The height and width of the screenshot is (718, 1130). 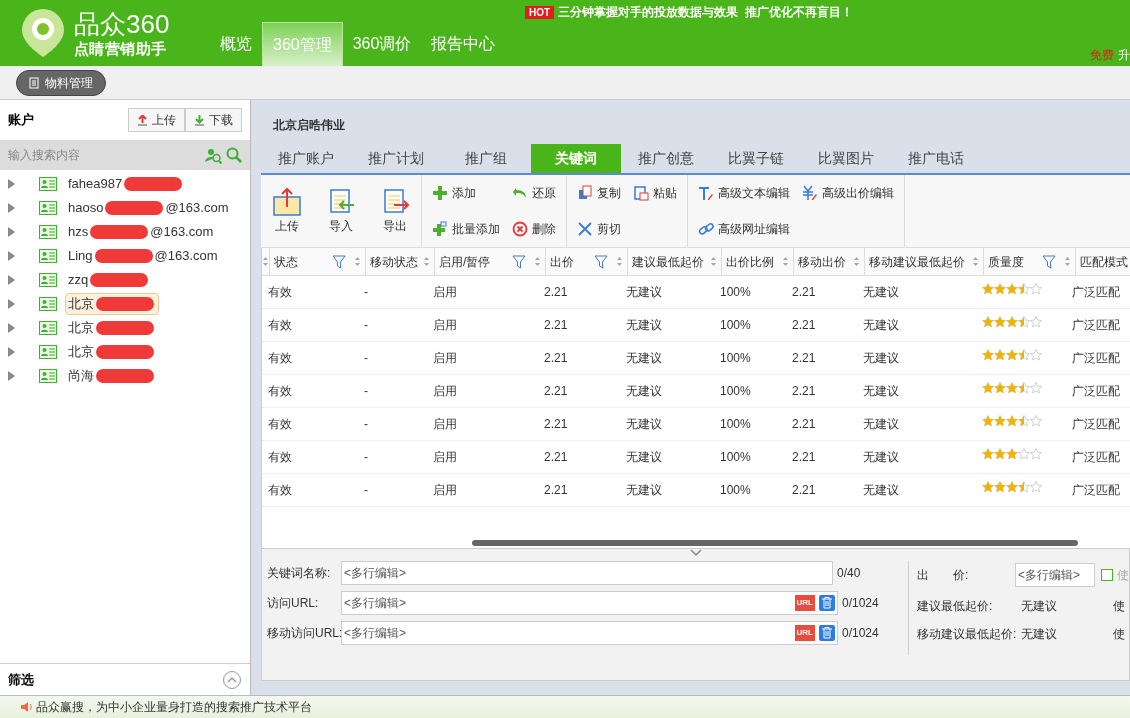 I want to click on delete-icon, so click(x=520, y=229).